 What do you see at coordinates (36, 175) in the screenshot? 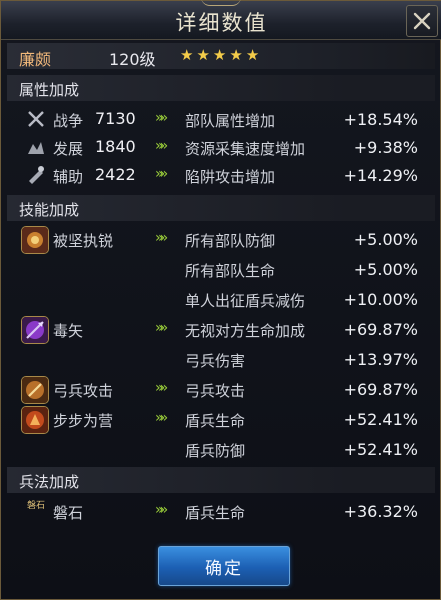
I see `assist-icon` at bounding box center [36, 175].